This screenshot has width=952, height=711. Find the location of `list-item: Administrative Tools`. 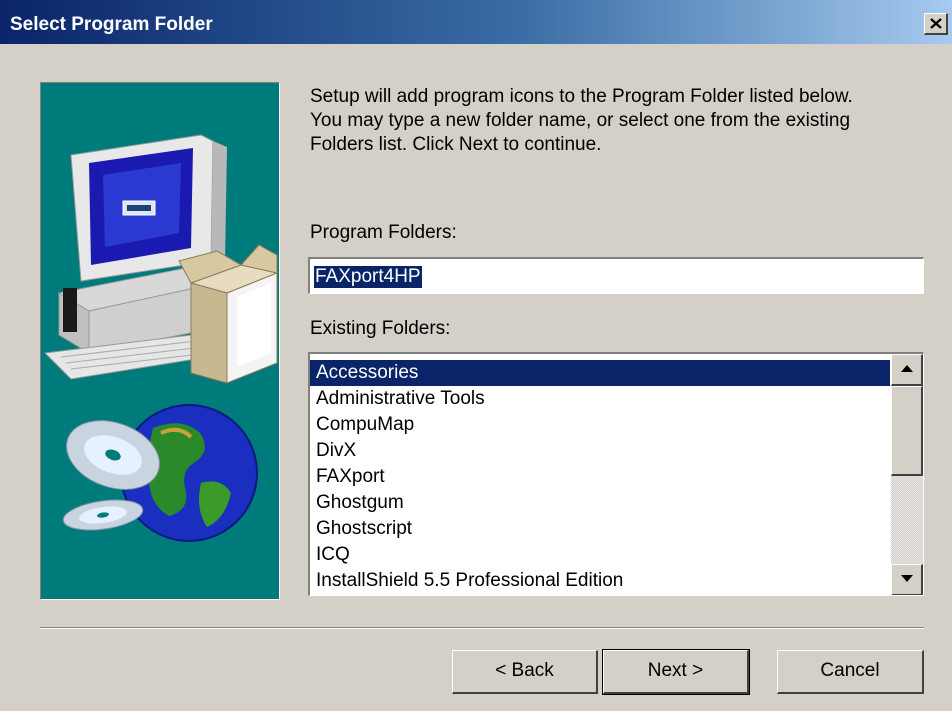

list-item: Administrative Tools is located at coordinates (600, 399).